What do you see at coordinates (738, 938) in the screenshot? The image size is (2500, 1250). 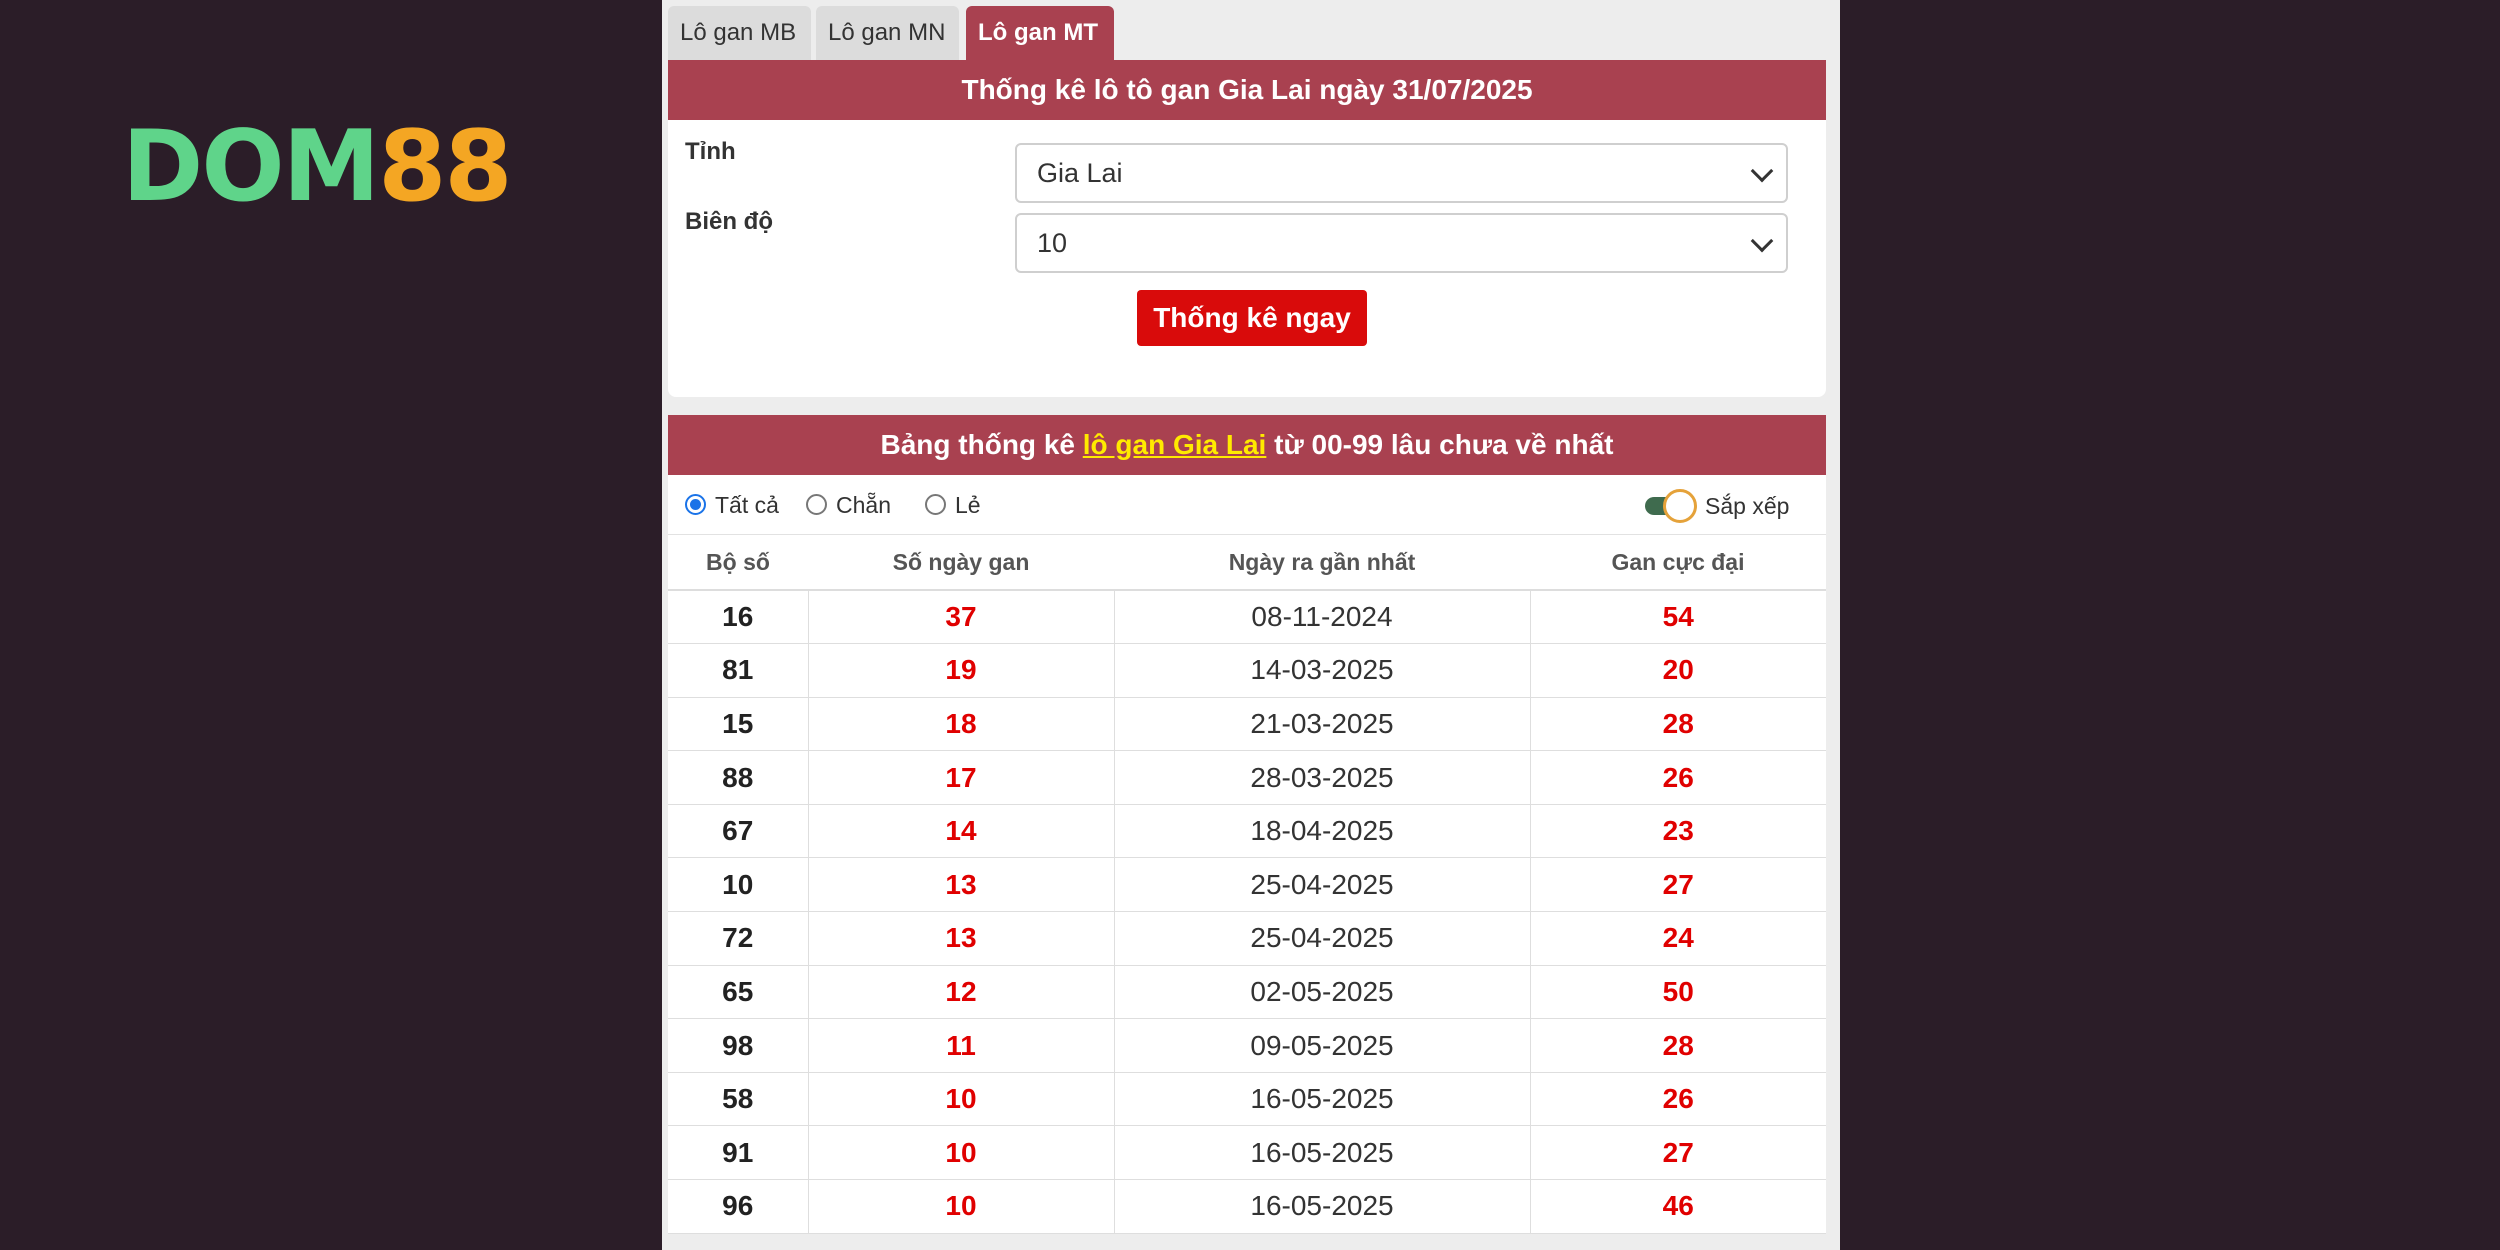 I see `cell-number: 72` at bounding box center [738, 938].